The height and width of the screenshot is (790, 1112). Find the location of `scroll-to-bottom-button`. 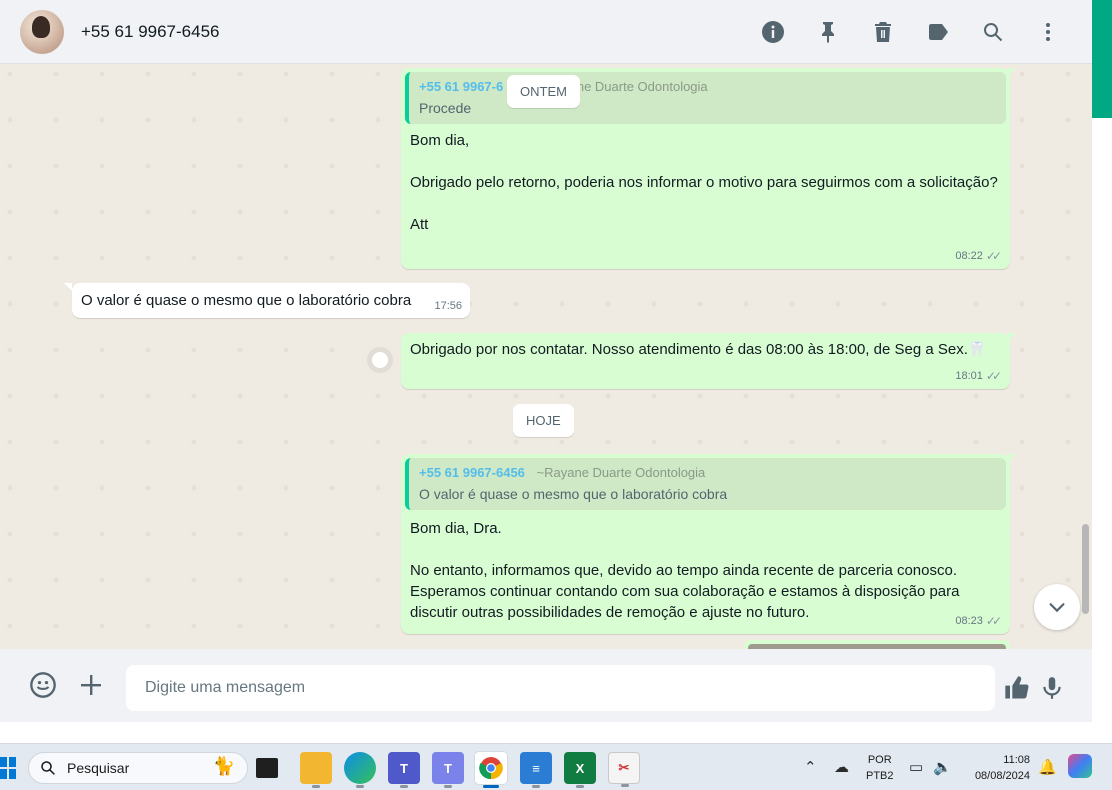

scroll-to-bottom-button is located at coordinates (1057, 607).